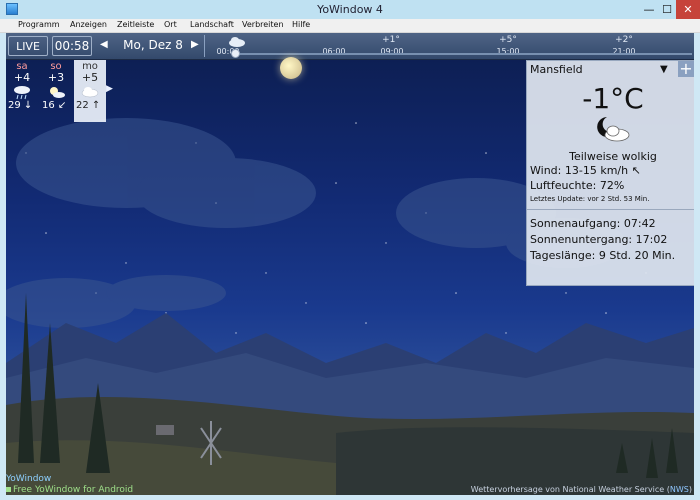  What do you see at coordinates (610, 70) in the screenshot?
I see `location-header: Mansfield ▼ +` at bounding box center [610, 70].